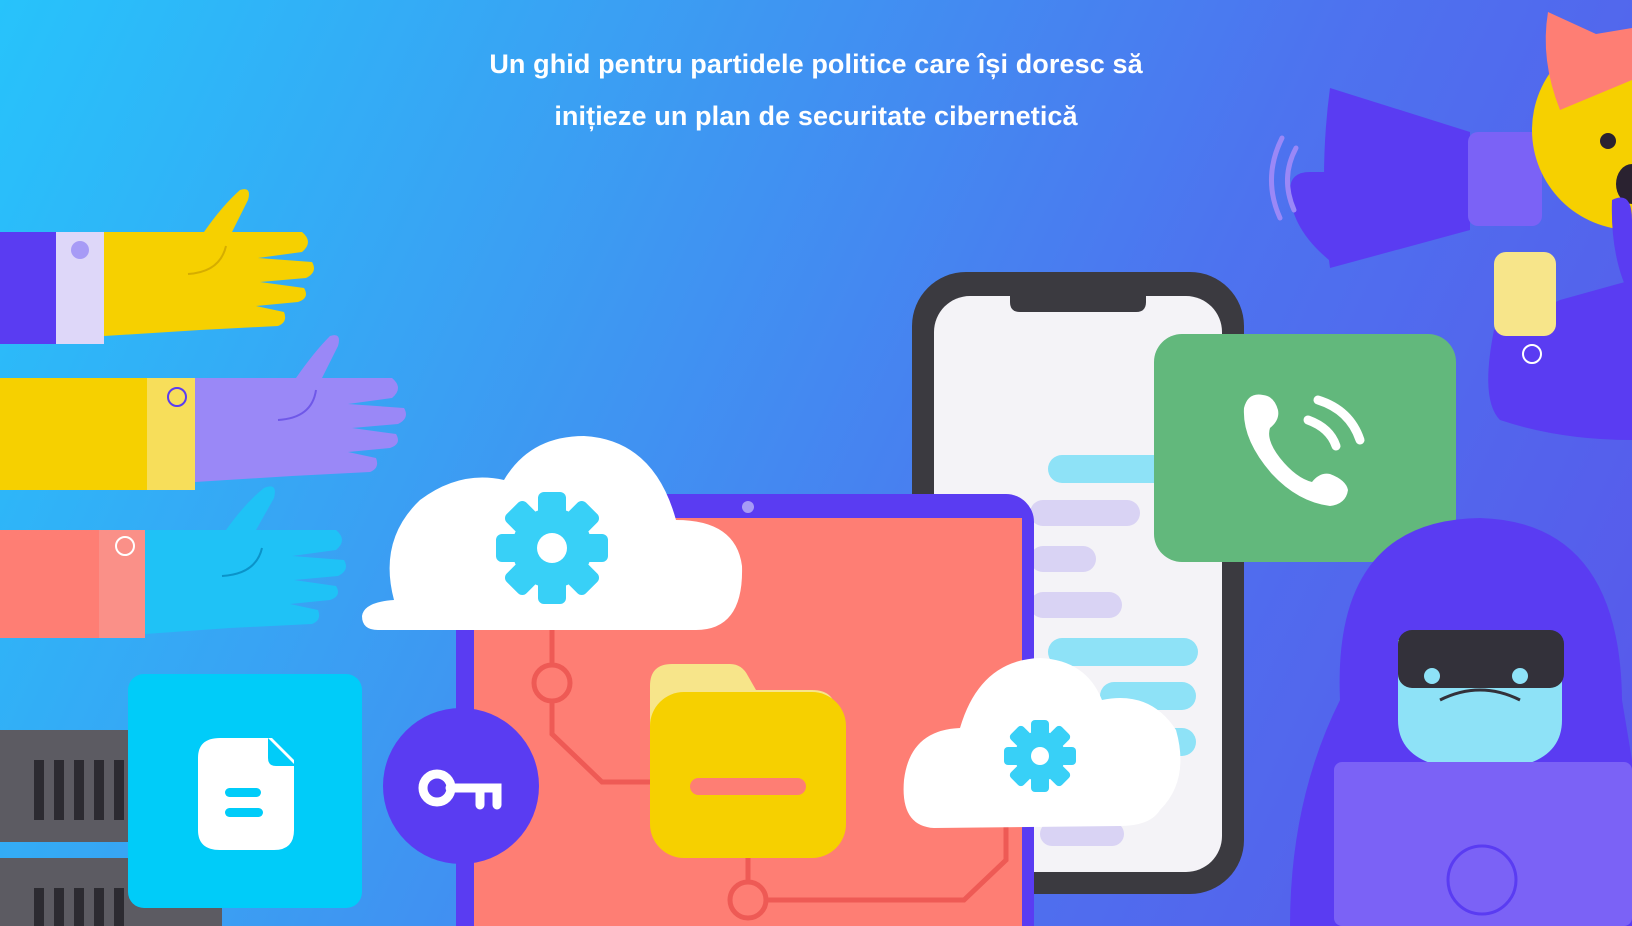 The width and height of the screenshot is (1632, 926). Describe the element at coordinates (203, 412) in the screenshot. I see `hand-purple-icon` at that location.